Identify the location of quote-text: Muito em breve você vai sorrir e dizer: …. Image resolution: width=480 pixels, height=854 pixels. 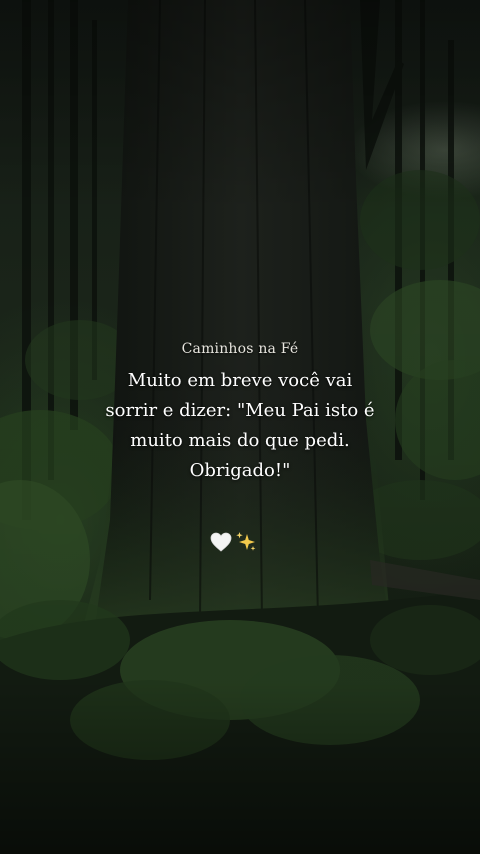
(240, 425).